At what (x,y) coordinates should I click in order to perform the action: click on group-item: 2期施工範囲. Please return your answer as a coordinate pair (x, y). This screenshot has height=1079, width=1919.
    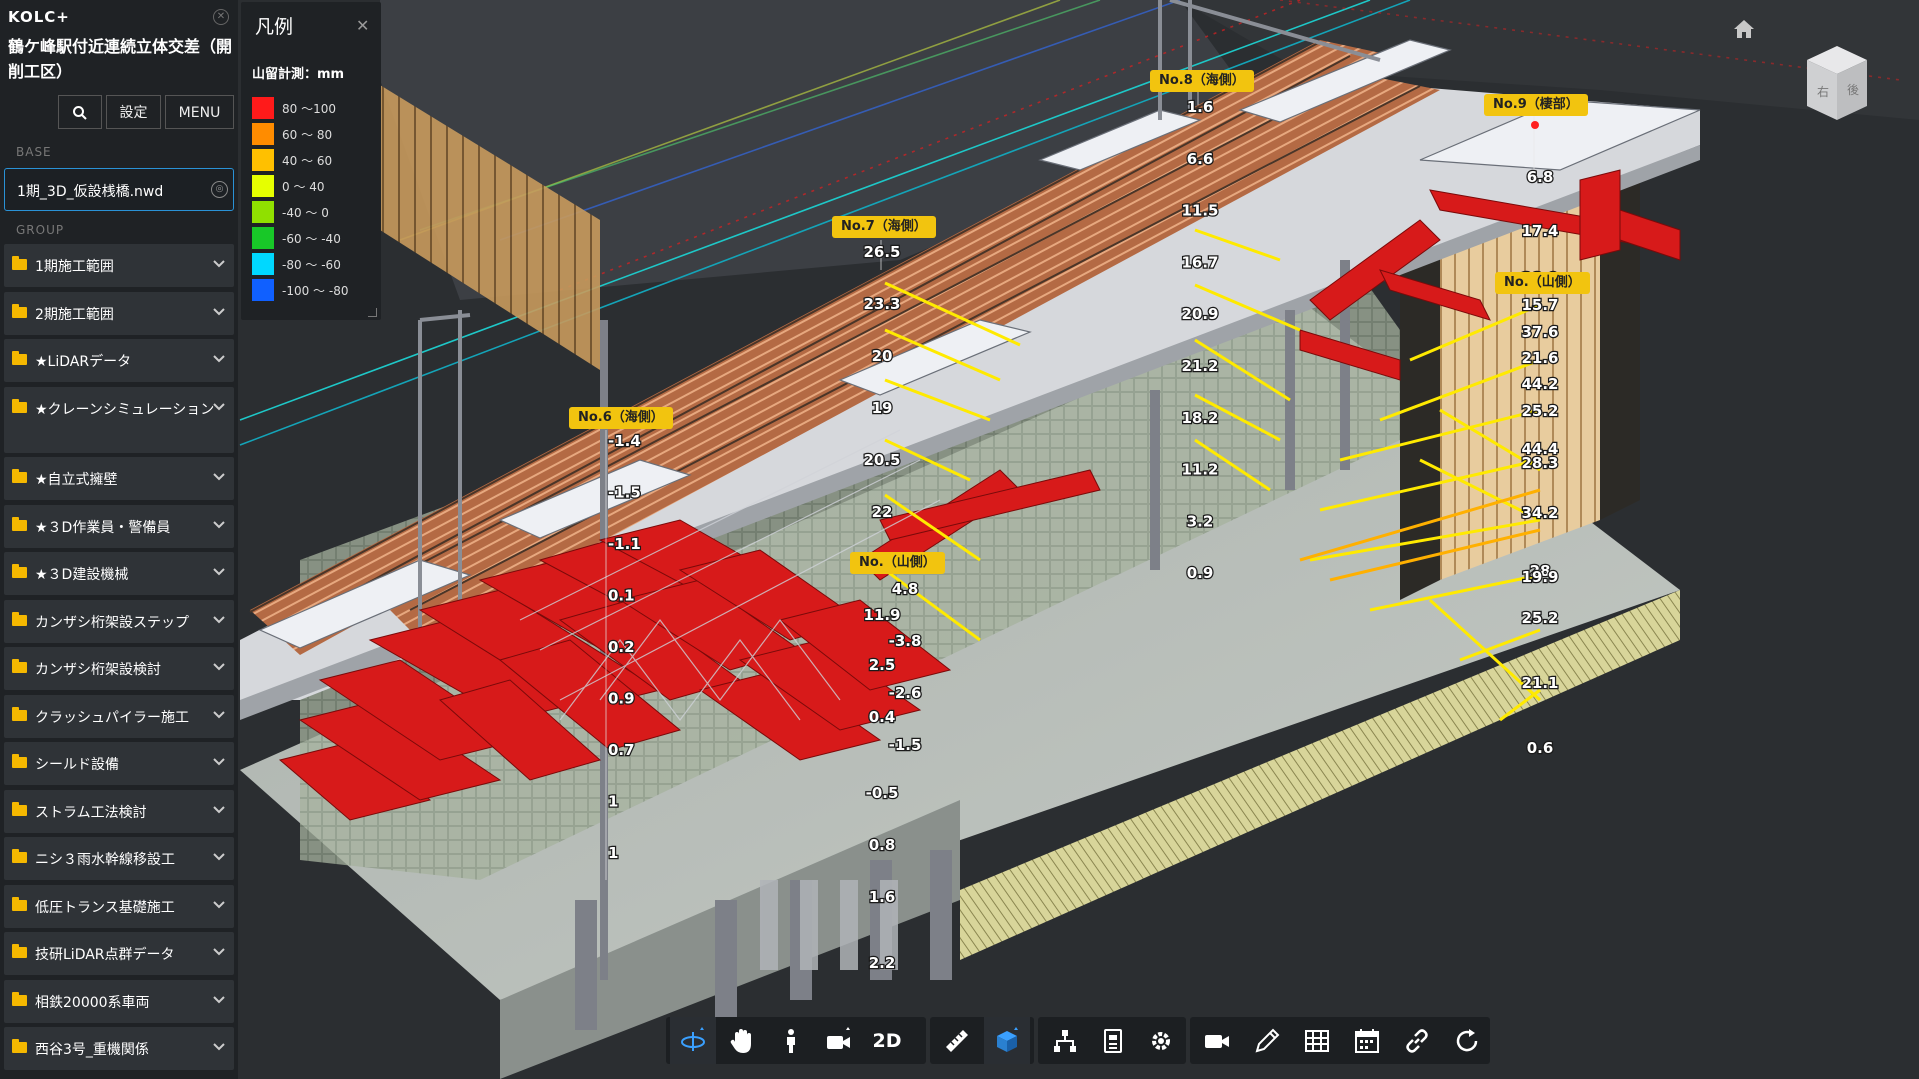
    Looking at the image, I should click on (119, 313).